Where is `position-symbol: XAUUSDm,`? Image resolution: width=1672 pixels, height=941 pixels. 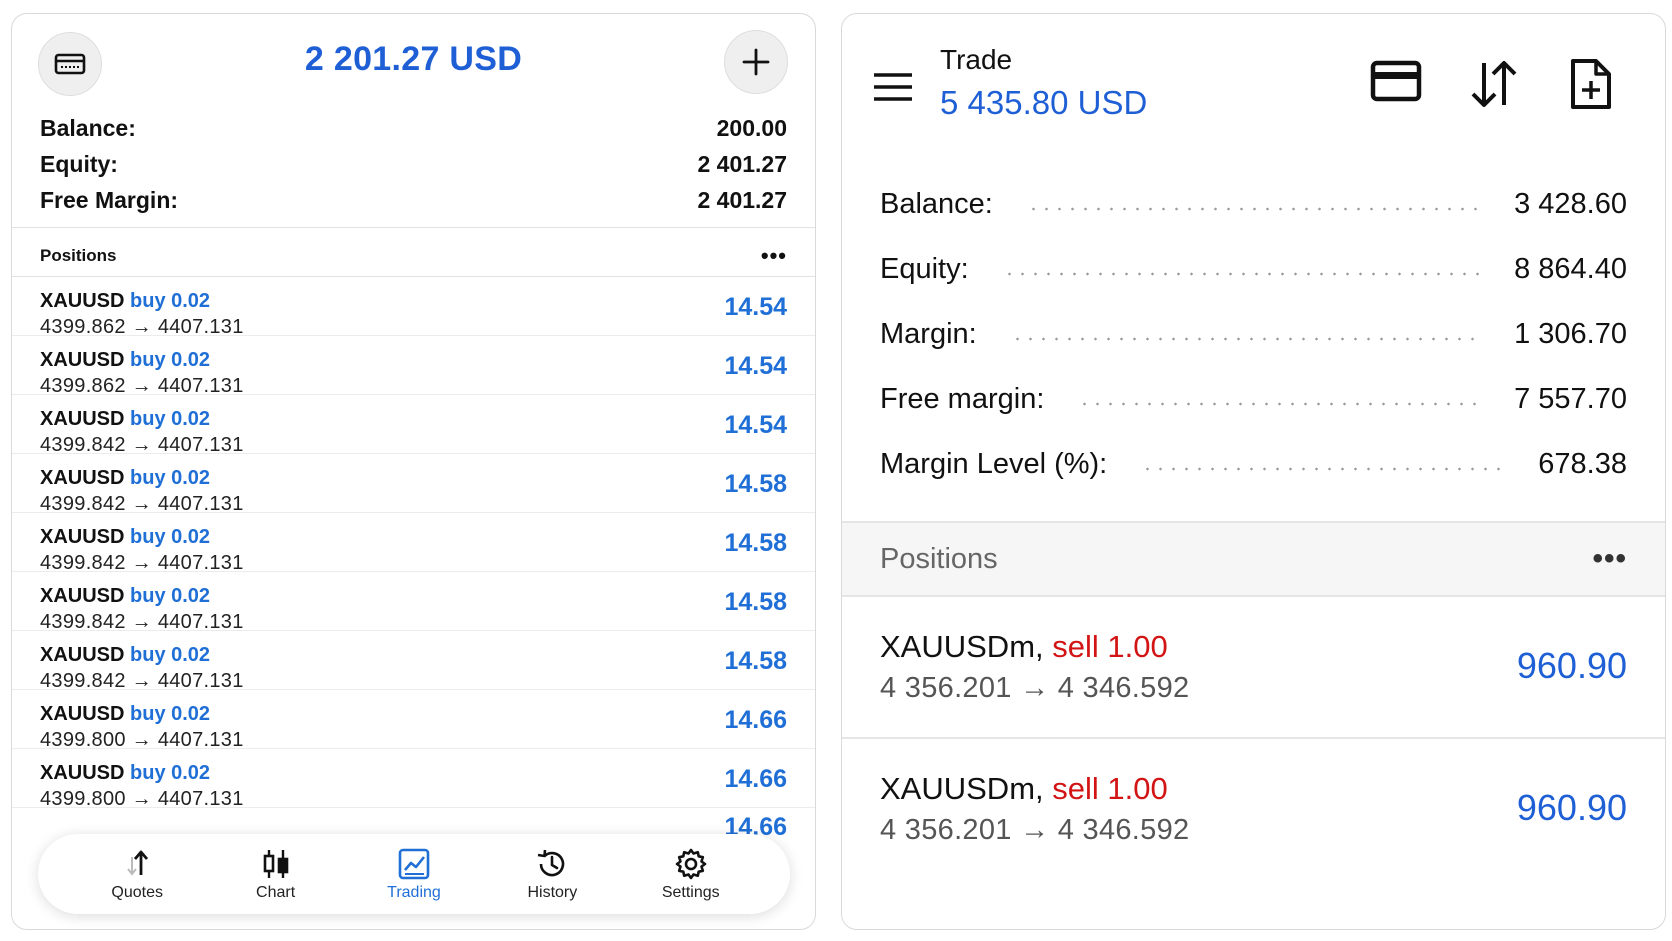
position-symbol: XAUUSDm, is located at coordinates (962, 646).